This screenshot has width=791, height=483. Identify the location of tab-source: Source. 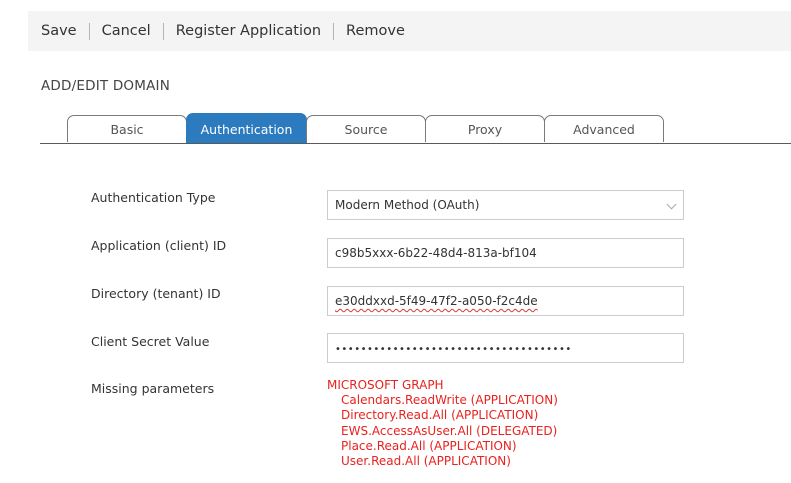
(366, 128).